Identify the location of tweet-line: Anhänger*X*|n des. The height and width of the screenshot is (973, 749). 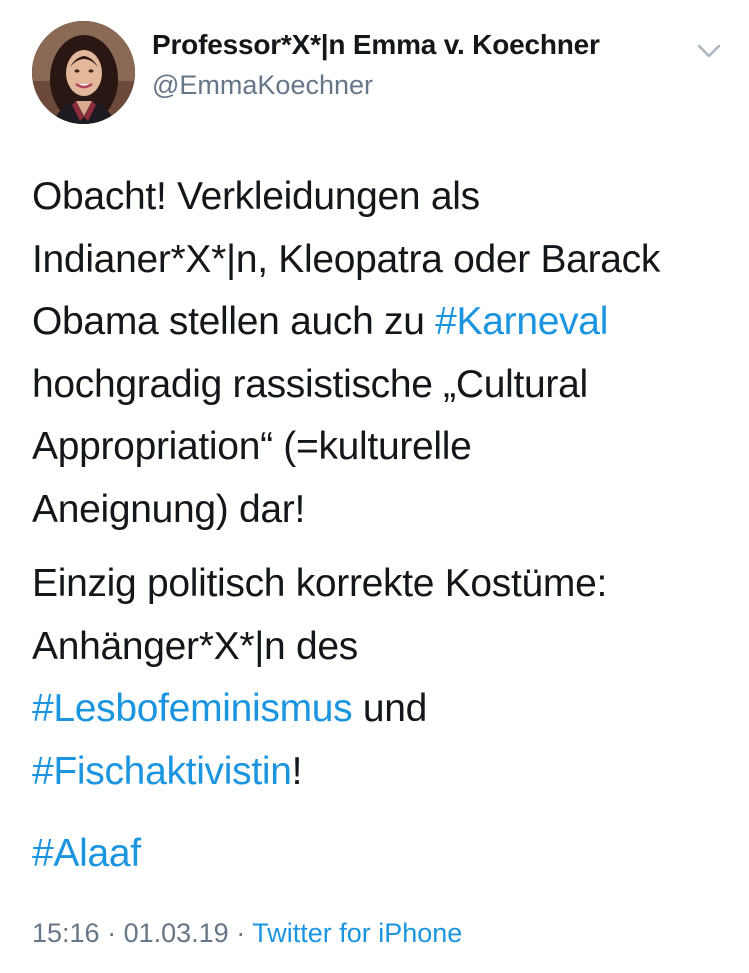
(195, 646).